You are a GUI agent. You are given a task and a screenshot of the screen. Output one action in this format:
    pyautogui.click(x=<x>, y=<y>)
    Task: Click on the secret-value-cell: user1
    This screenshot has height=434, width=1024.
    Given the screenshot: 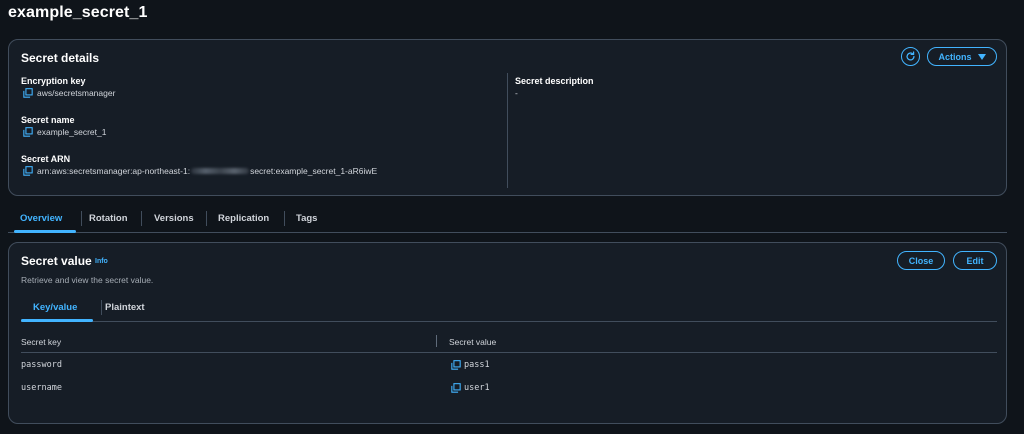 What is the action you would take?
    pyautogui.click(x=470, y=388)
    